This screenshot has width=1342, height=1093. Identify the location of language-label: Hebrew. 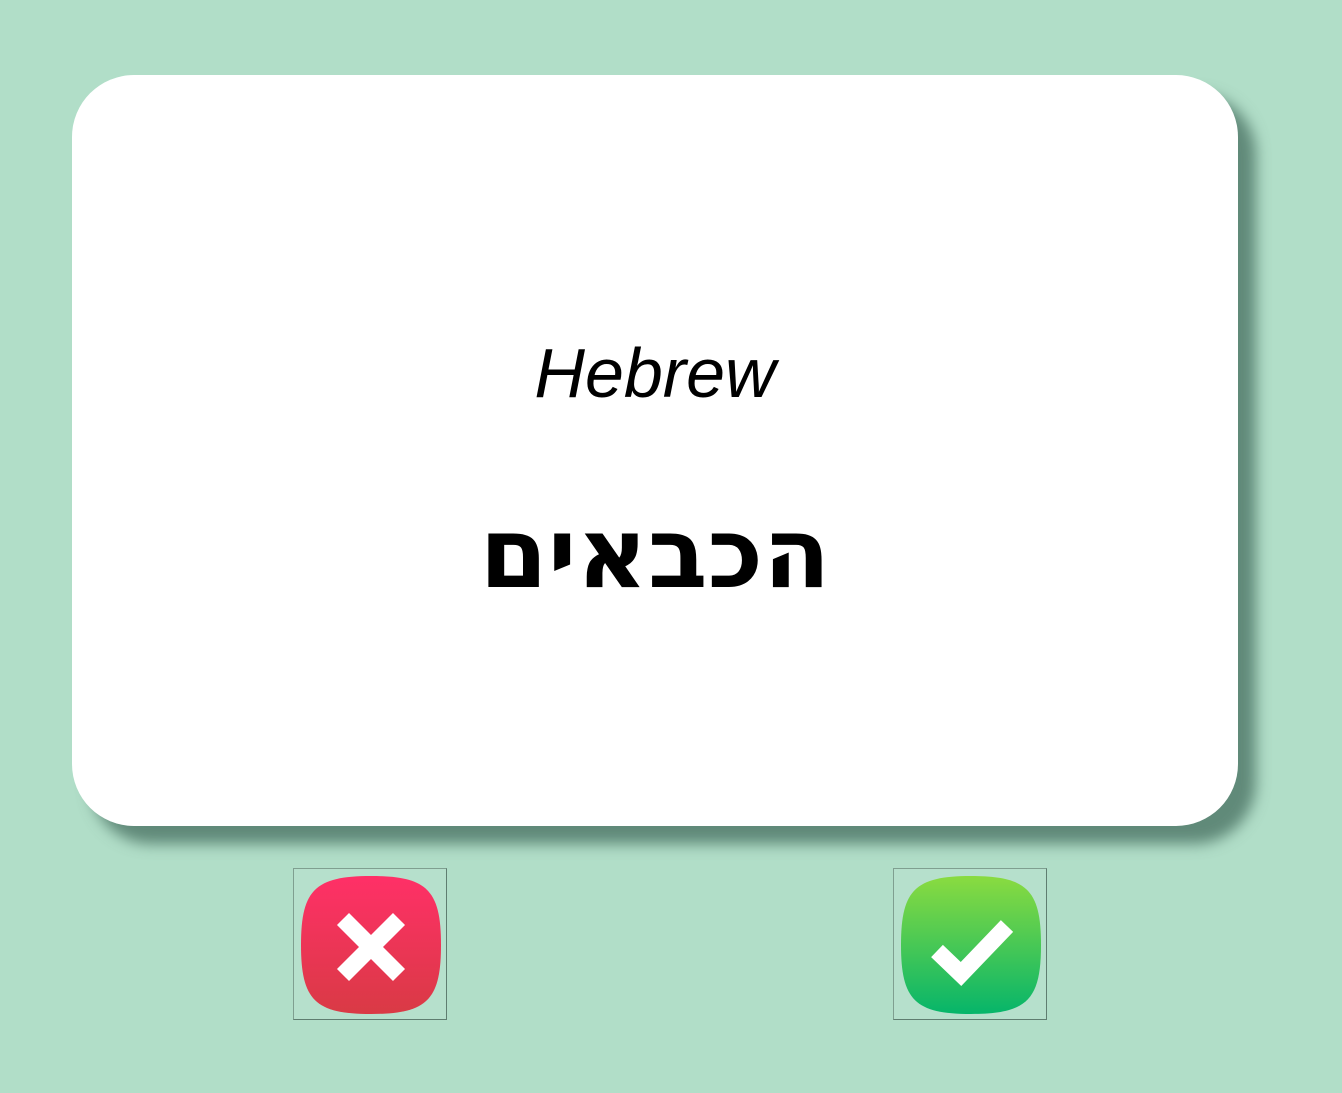
(655, 373).